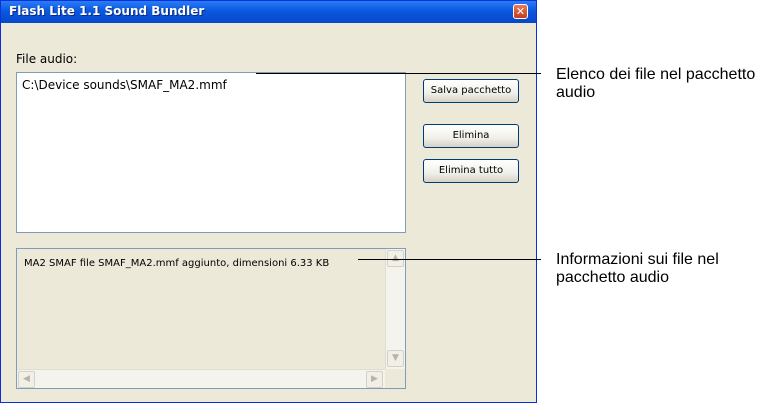 This screenshot has width=767, height=403. What do you see at coordinates (449, 259) in the screenshot?
I see `callout-leader-line-info` at bounding box center [449, 259].